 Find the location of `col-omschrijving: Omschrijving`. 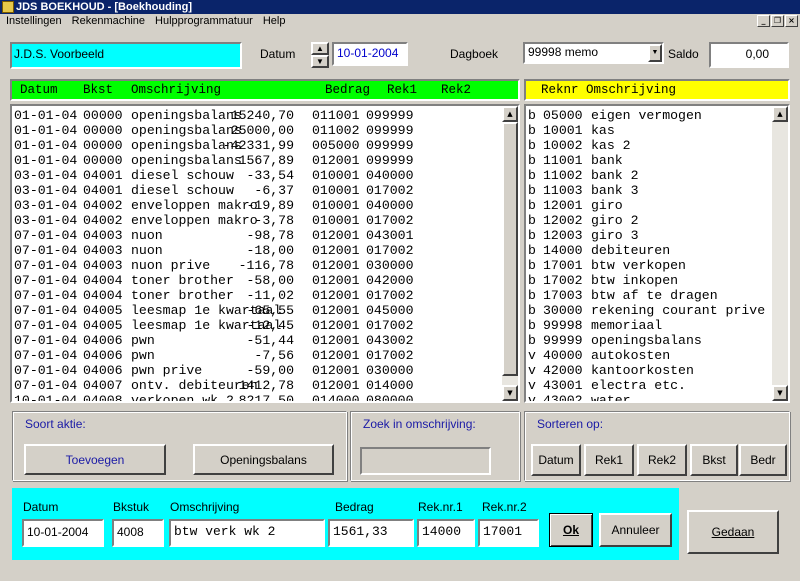

col-omschrijving: Omschrijving is located at coordinates (176, 90).